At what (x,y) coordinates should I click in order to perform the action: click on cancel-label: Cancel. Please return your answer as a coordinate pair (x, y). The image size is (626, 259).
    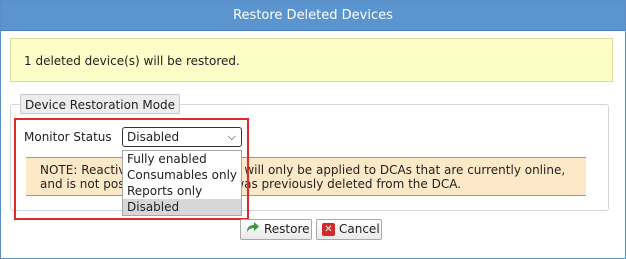
    Looking at the image, I should click on (359, 229).